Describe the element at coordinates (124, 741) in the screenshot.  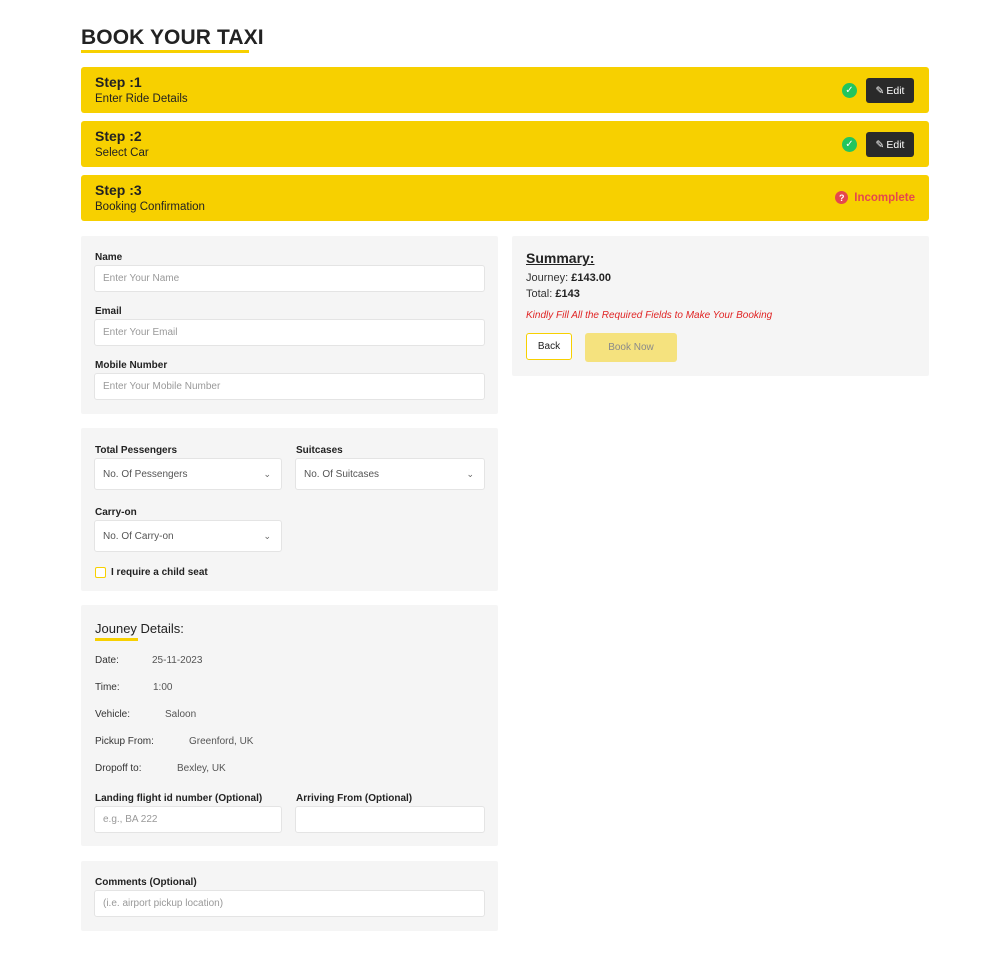
I see `pickup-label: Pickup From:` at that location.